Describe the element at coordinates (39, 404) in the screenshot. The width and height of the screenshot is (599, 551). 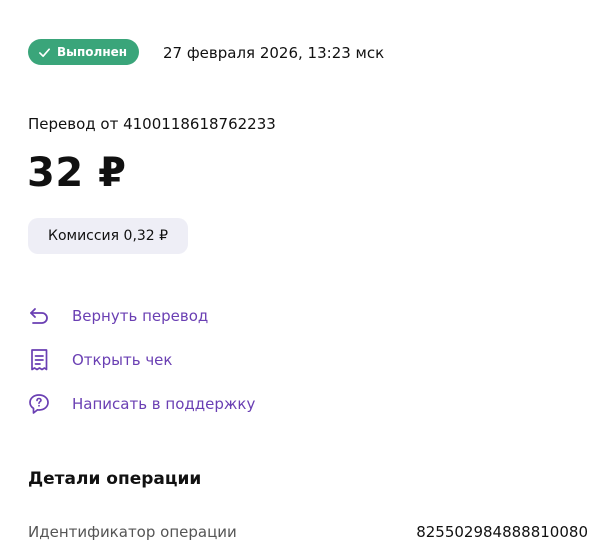
I see `support-chat-icon` at that location.